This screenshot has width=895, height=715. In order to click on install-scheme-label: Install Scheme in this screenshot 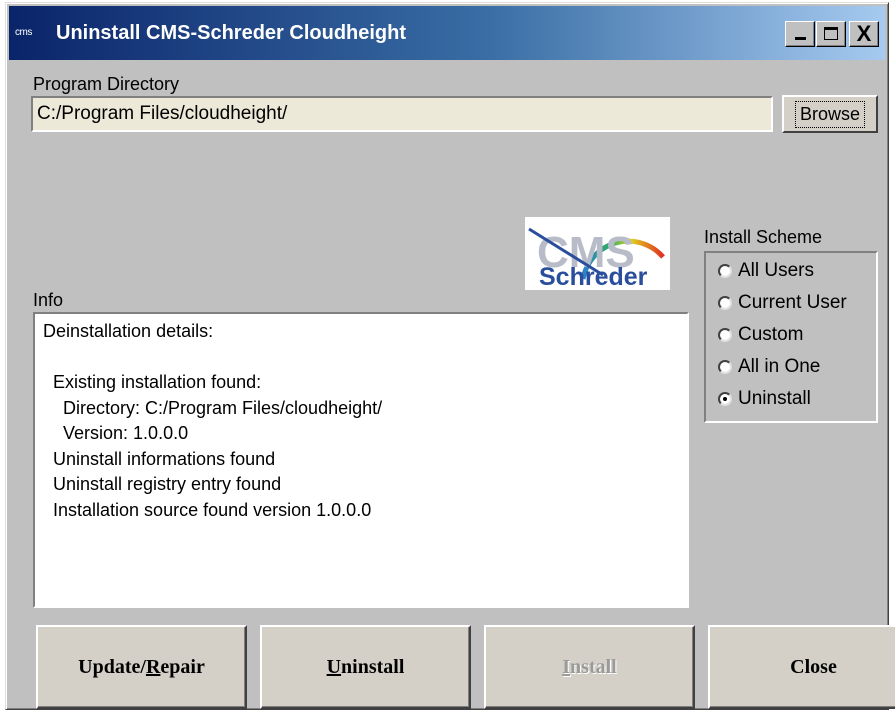, I will do `click(763, 237)`.